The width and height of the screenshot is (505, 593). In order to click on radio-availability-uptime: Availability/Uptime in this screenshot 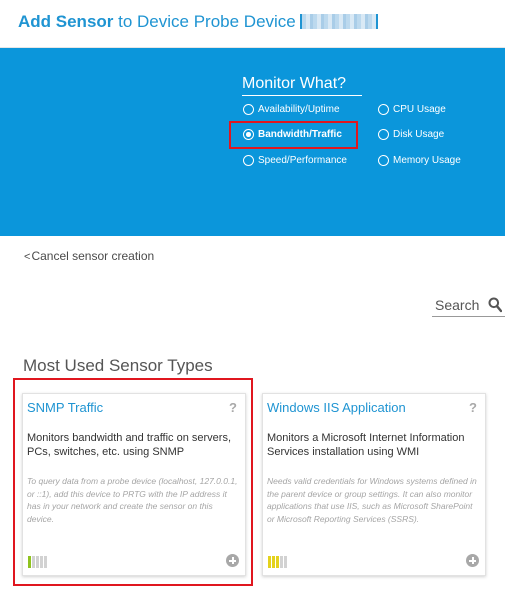, I will do `click(291, 109)`.